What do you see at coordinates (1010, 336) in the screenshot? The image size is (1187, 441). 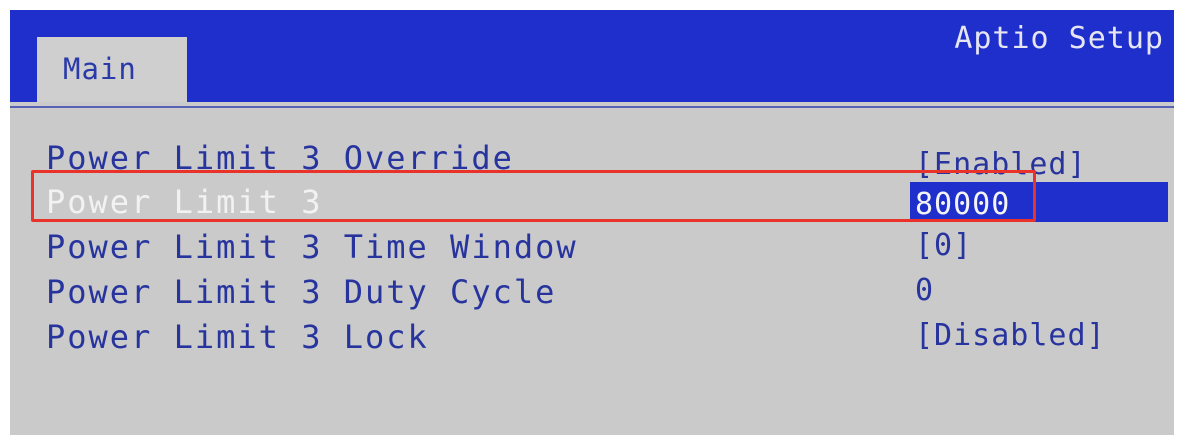 I see `setting-value: [Disabled]` at bounding box center [1010, 336].